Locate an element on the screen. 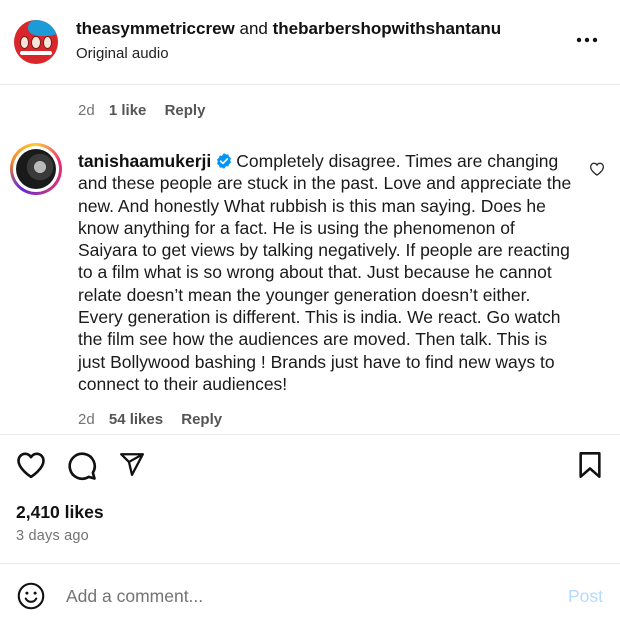 The width and height of the screenshot is (620, 623). author-link-1: theasymmetriccrew is located at coordinates (155, 28).